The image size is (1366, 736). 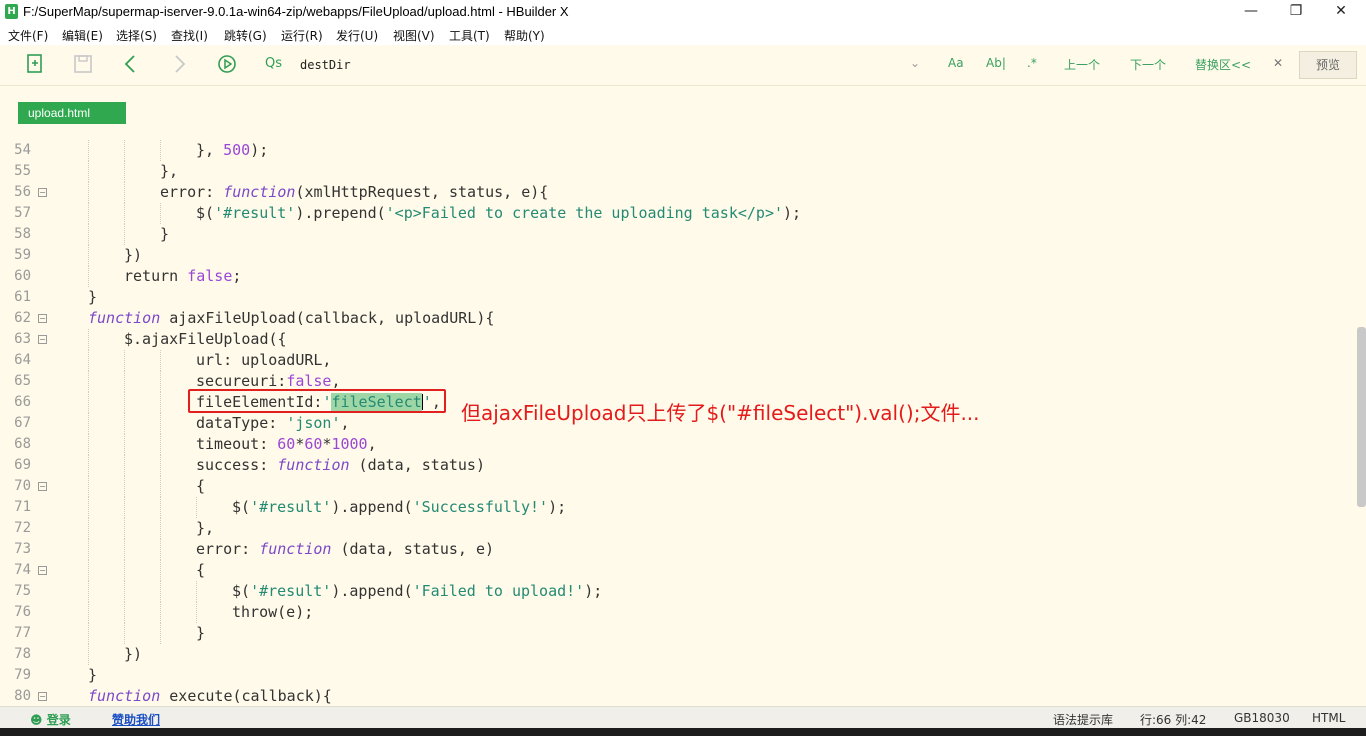 What do you see at coordinates (469, 35) in the screenshot?
I see `menu-tools: 工具(T)` at bounding box center [469, 35].